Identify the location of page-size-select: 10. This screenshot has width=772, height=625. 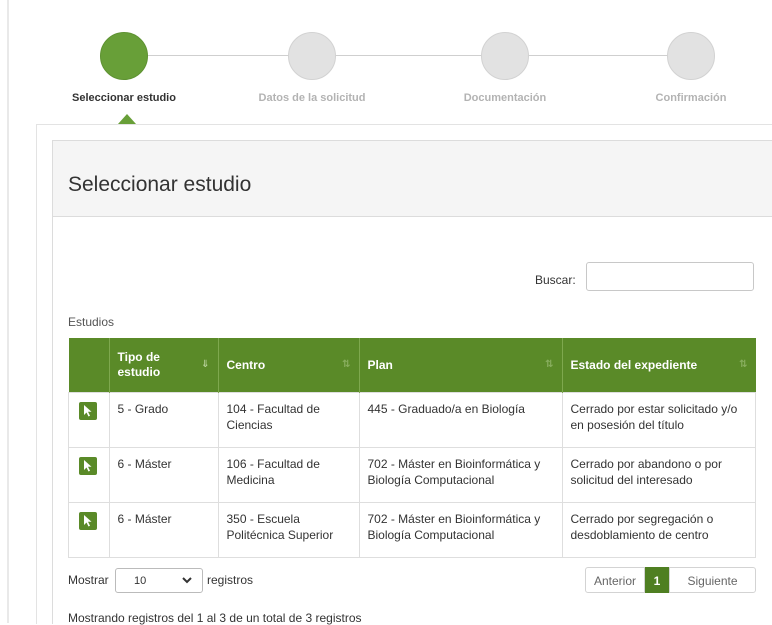
(159, 580).